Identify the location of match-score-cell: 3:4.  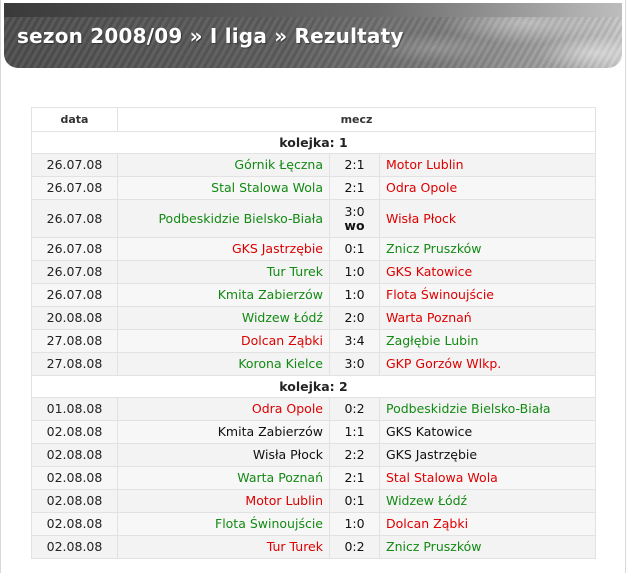
(354, 341).